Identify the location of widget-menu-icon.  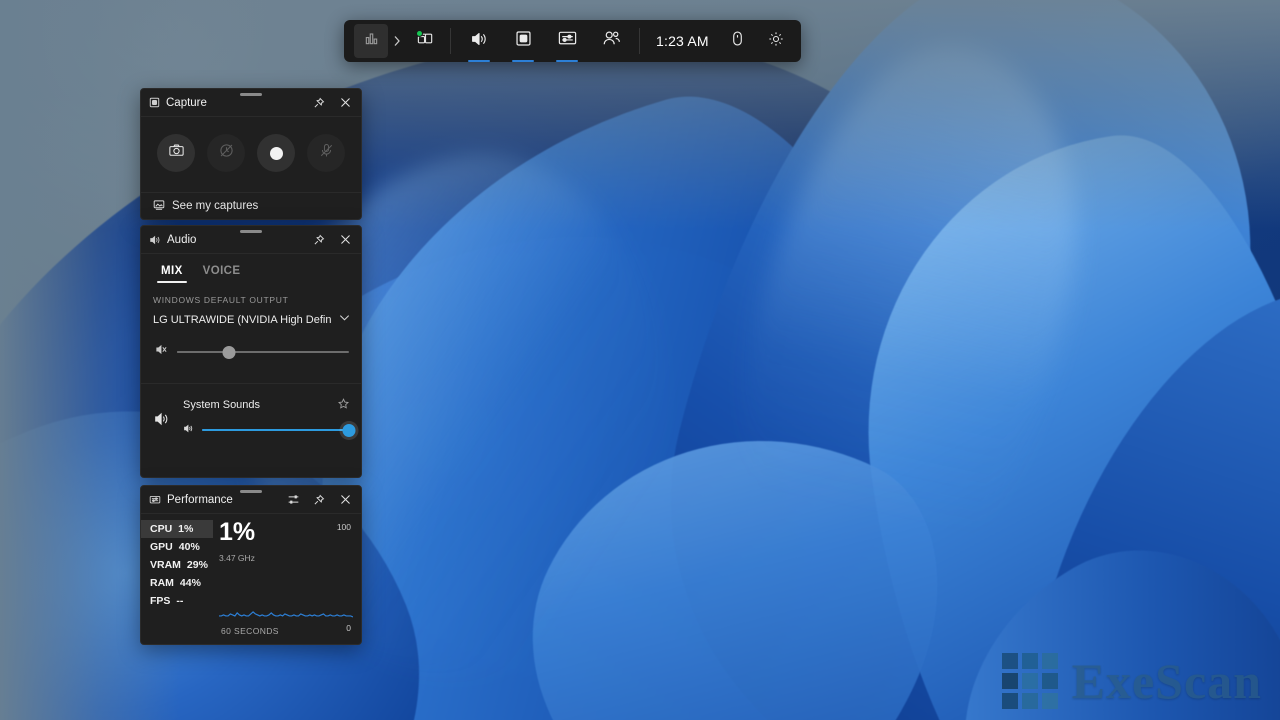
(371, 41).